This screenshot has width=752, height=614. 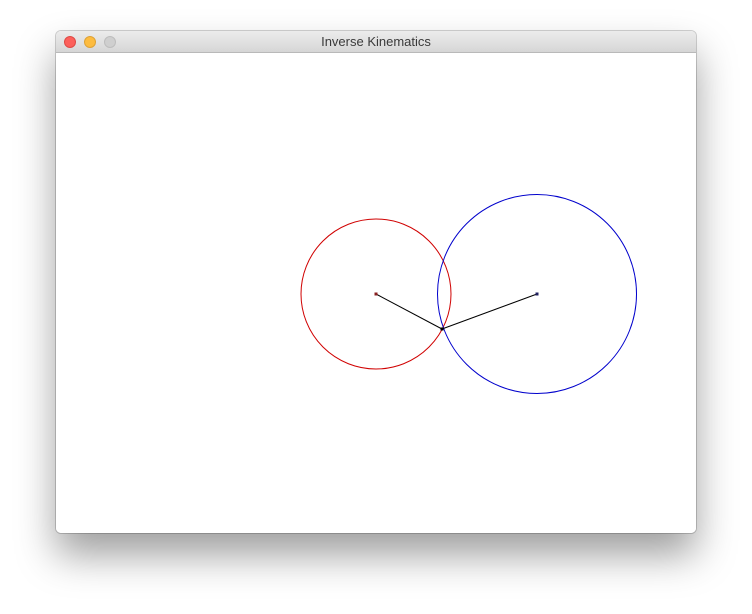 I want to click on window-title: Inverse Kinematics, so click(x=376, y=41).